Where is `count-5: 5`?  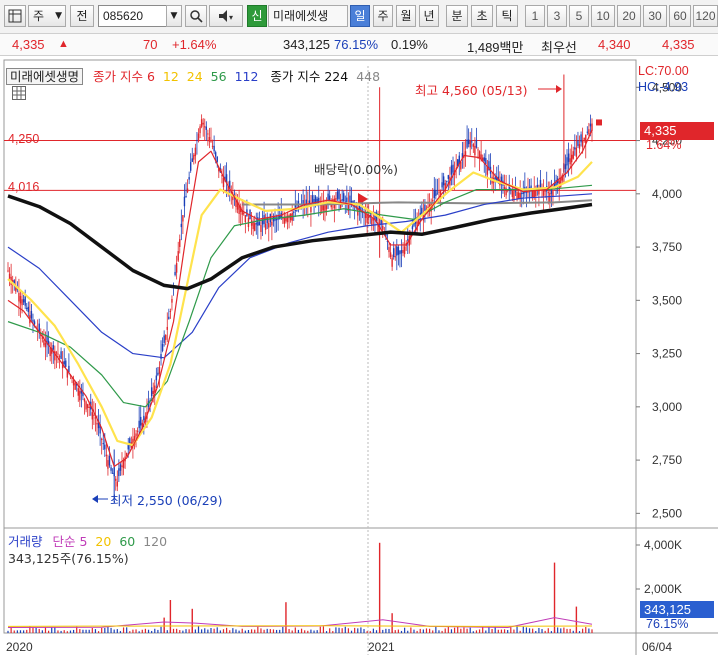
count-5: 5 is located at coordinates (579, 16).